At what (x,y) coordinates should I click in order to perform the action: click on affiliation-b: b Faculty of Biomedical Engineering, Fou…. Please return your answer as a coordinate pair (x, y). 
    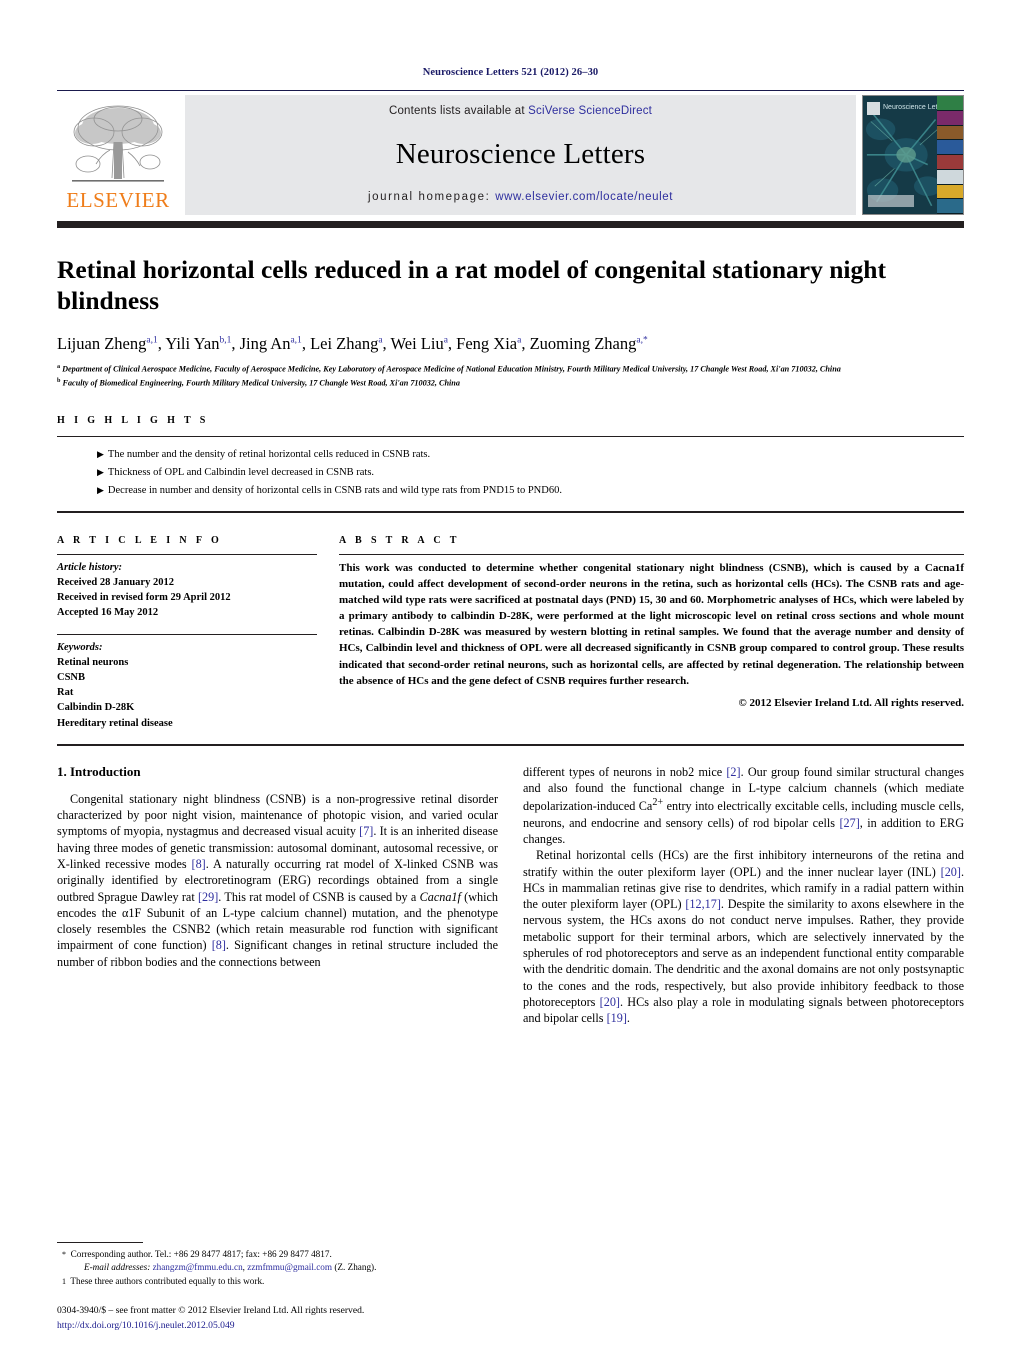
    Looking at the image, I should click on (258, 382).